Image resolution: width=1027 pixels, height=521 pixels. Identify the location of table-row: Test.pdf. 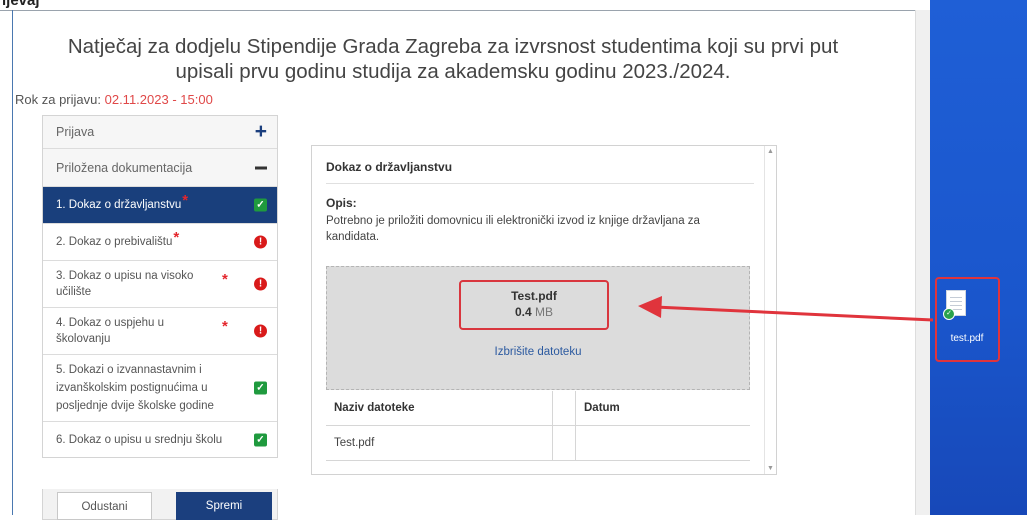
(538, 443).